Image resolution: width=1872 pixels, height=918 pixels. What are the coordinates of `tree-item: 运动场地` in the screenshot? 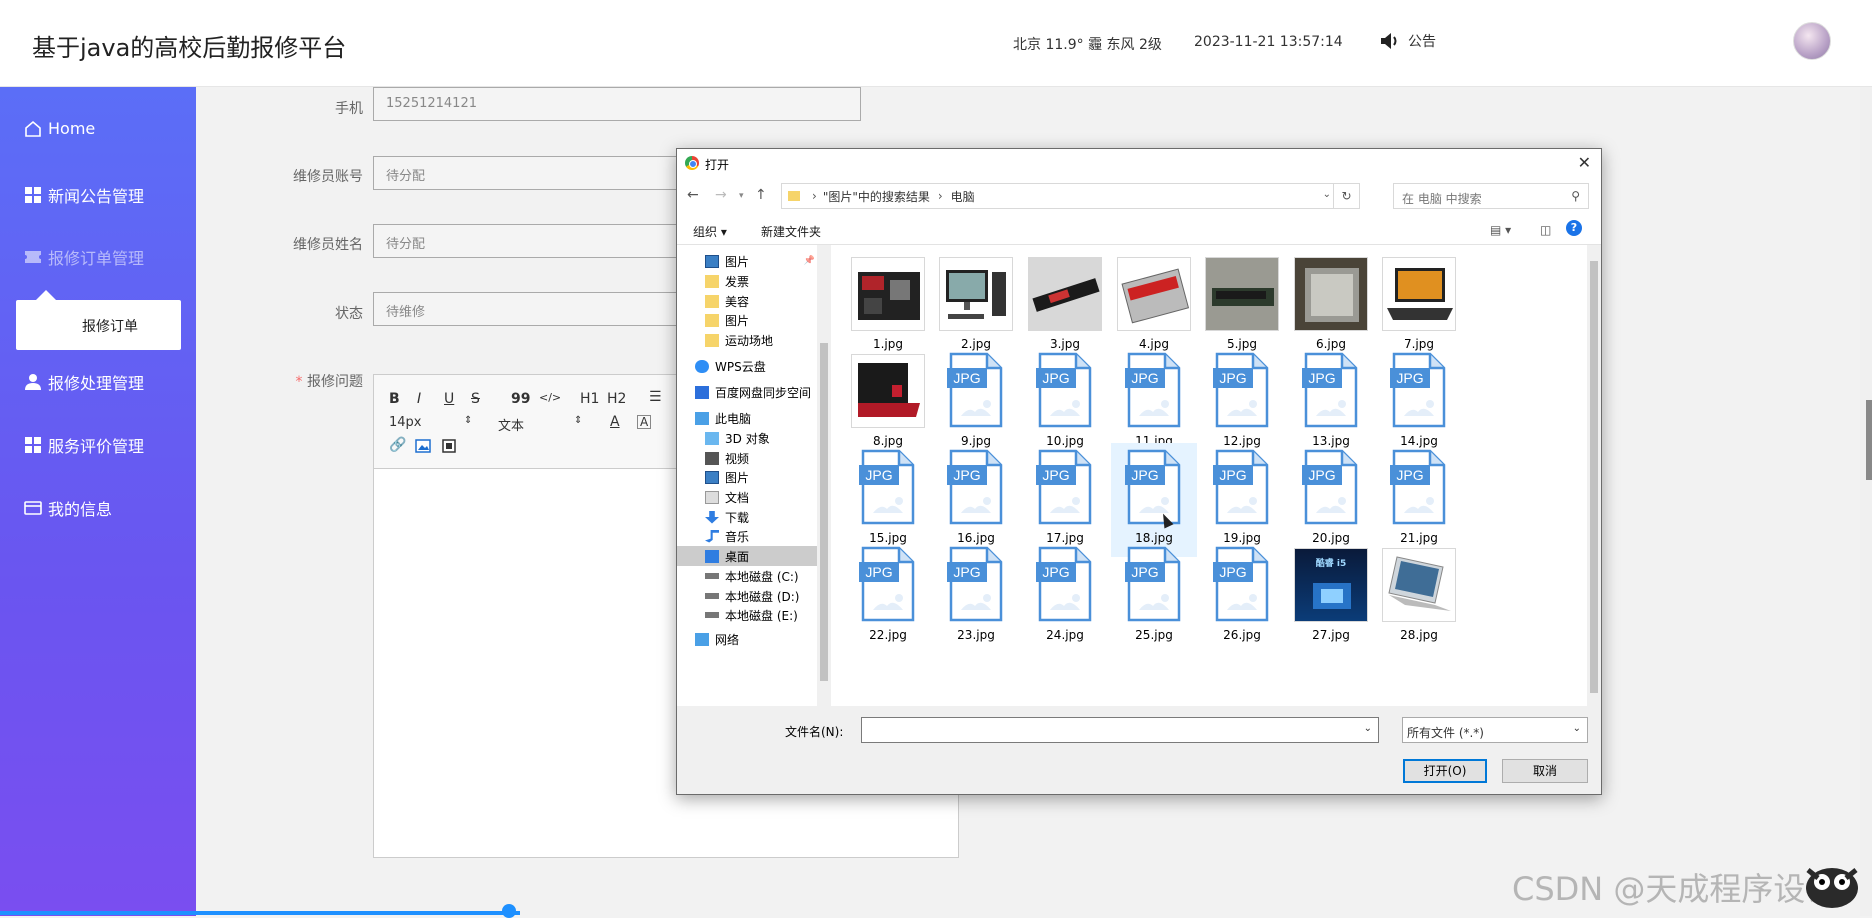 It's located at (747, 340).